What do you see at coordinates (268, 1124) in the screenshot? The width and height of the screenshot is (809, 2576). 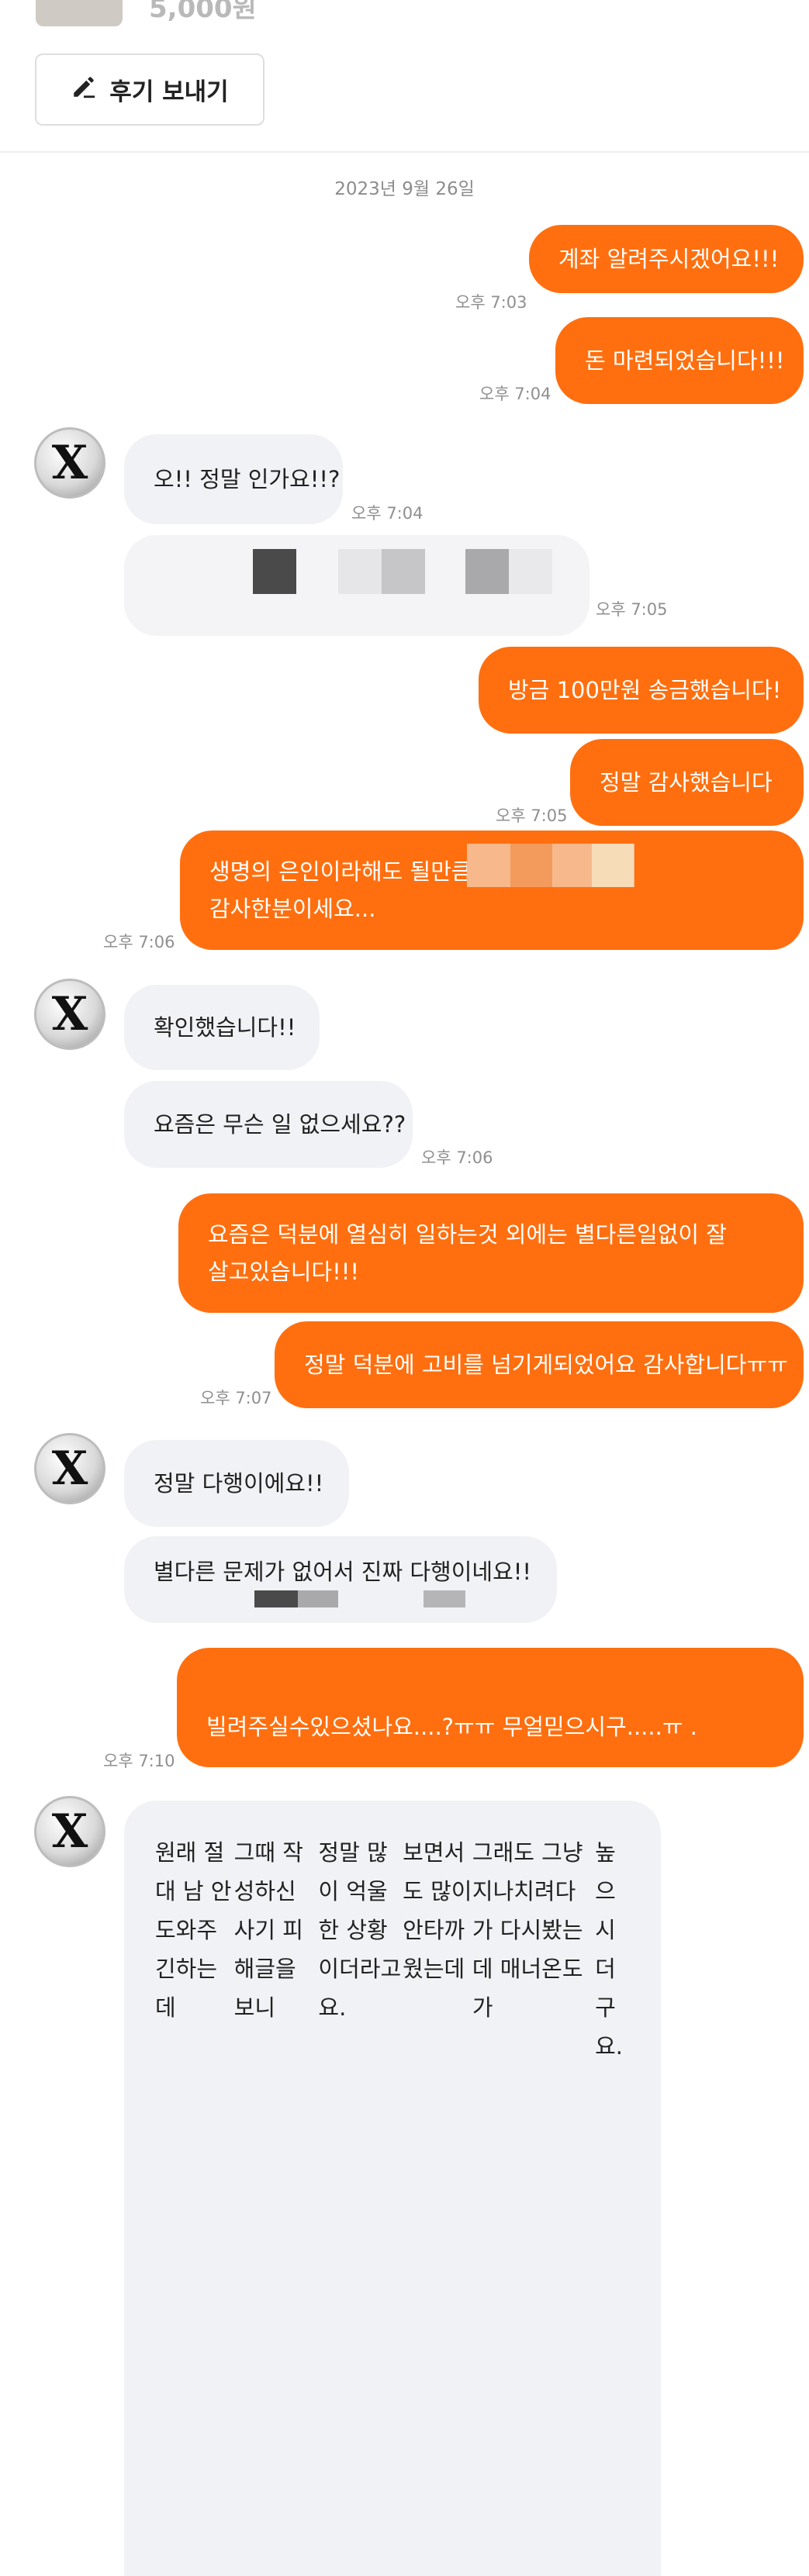 I see `their-message-bubble: 요즘은 무슨 일 없으세요??` at bounding box center [268, 1124].